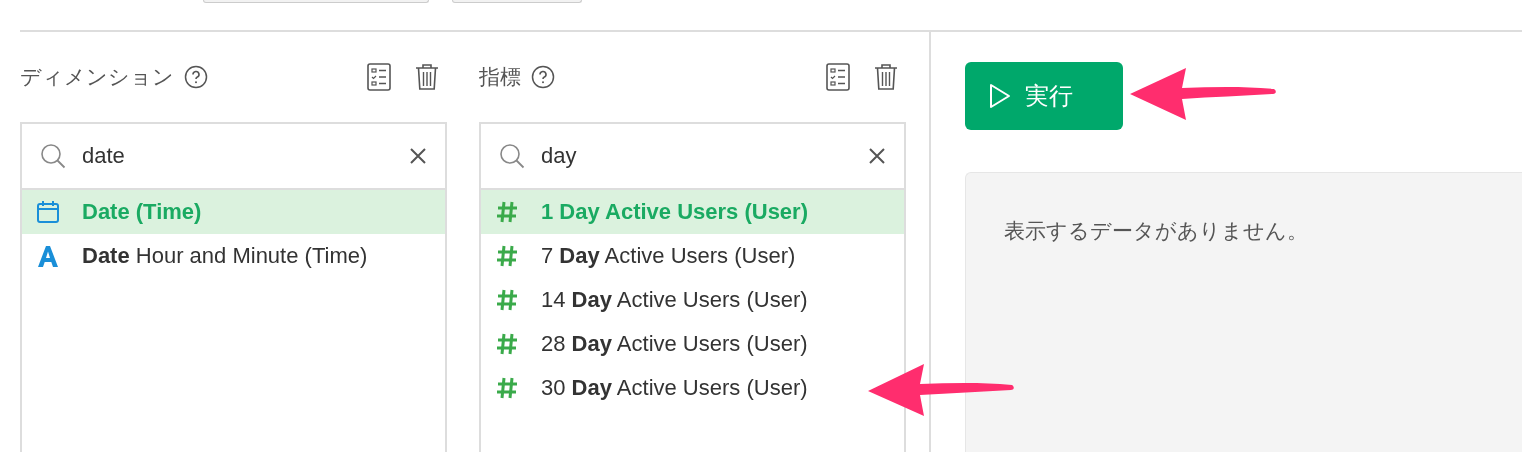  What do you see at coordinates (1156, 231) in the screenshot?
I see `empty-message: 表示するデータがありません。` at bounding box center [1156, 231].